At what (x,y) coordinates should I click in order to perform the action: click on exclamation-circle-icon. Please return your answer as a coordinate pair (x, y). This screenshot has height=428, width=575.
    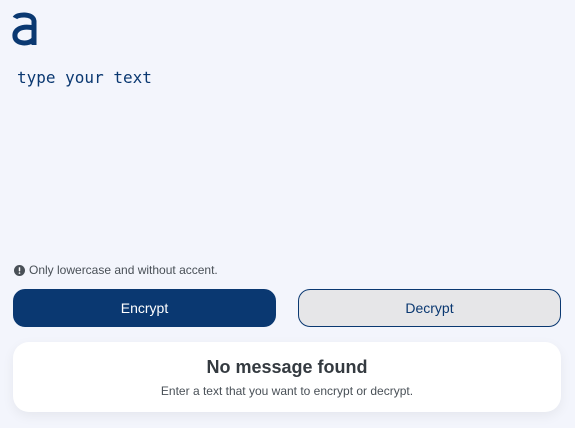
    Looking at the image, I should click on (19, 270).